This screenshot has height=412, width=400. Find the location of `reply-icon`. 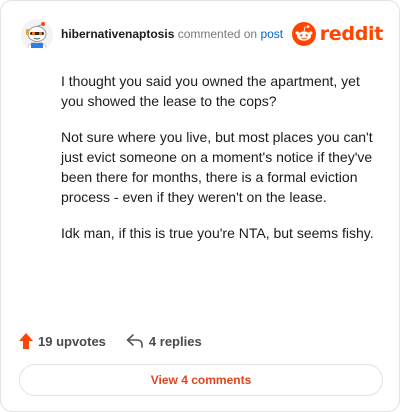

reply-icon is located at coordinates (134, 341).